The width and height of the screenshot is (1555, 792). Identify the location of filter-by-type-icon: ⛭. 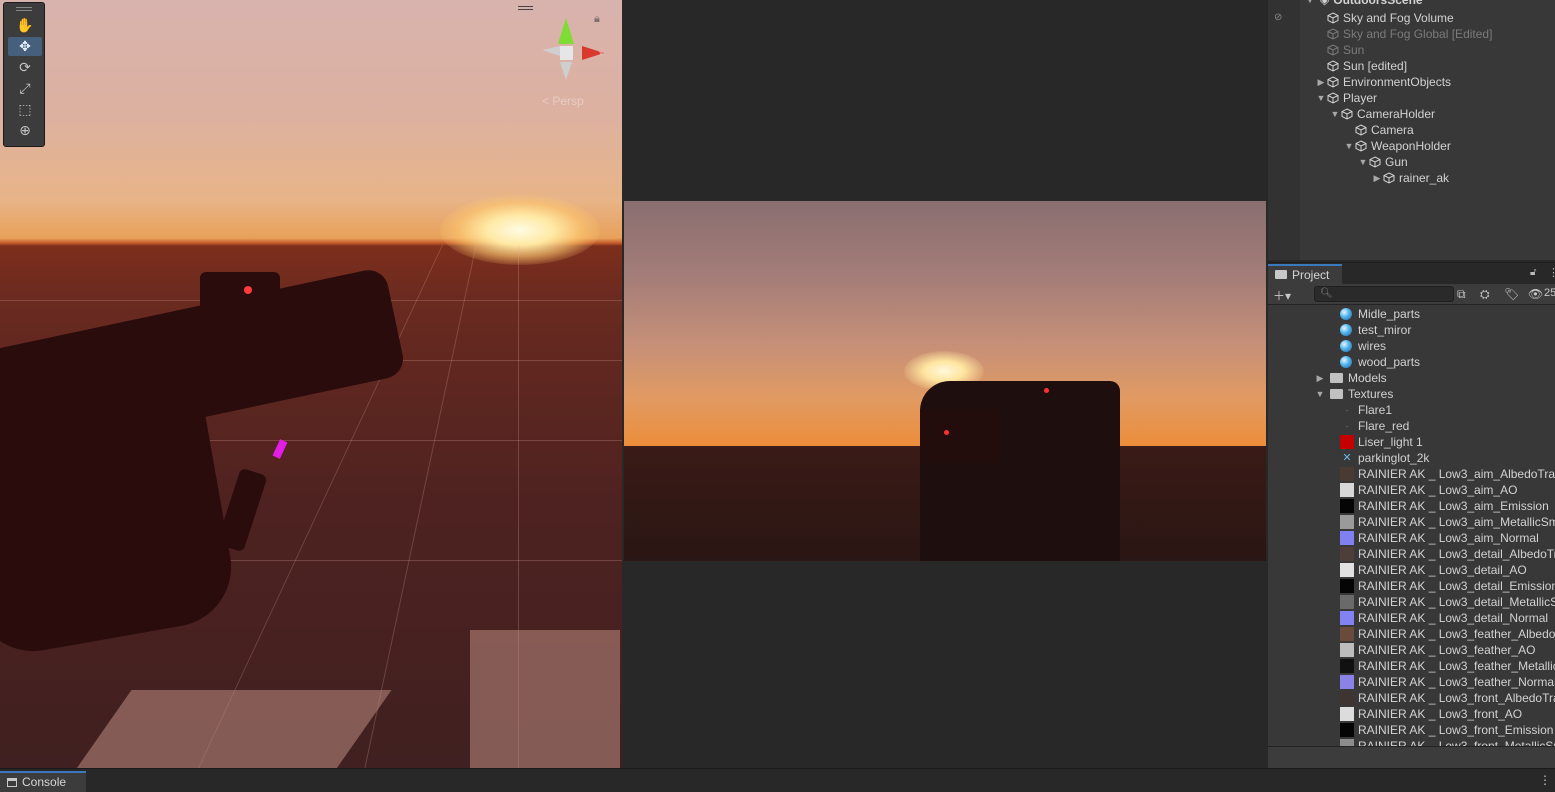
(1485, 294).